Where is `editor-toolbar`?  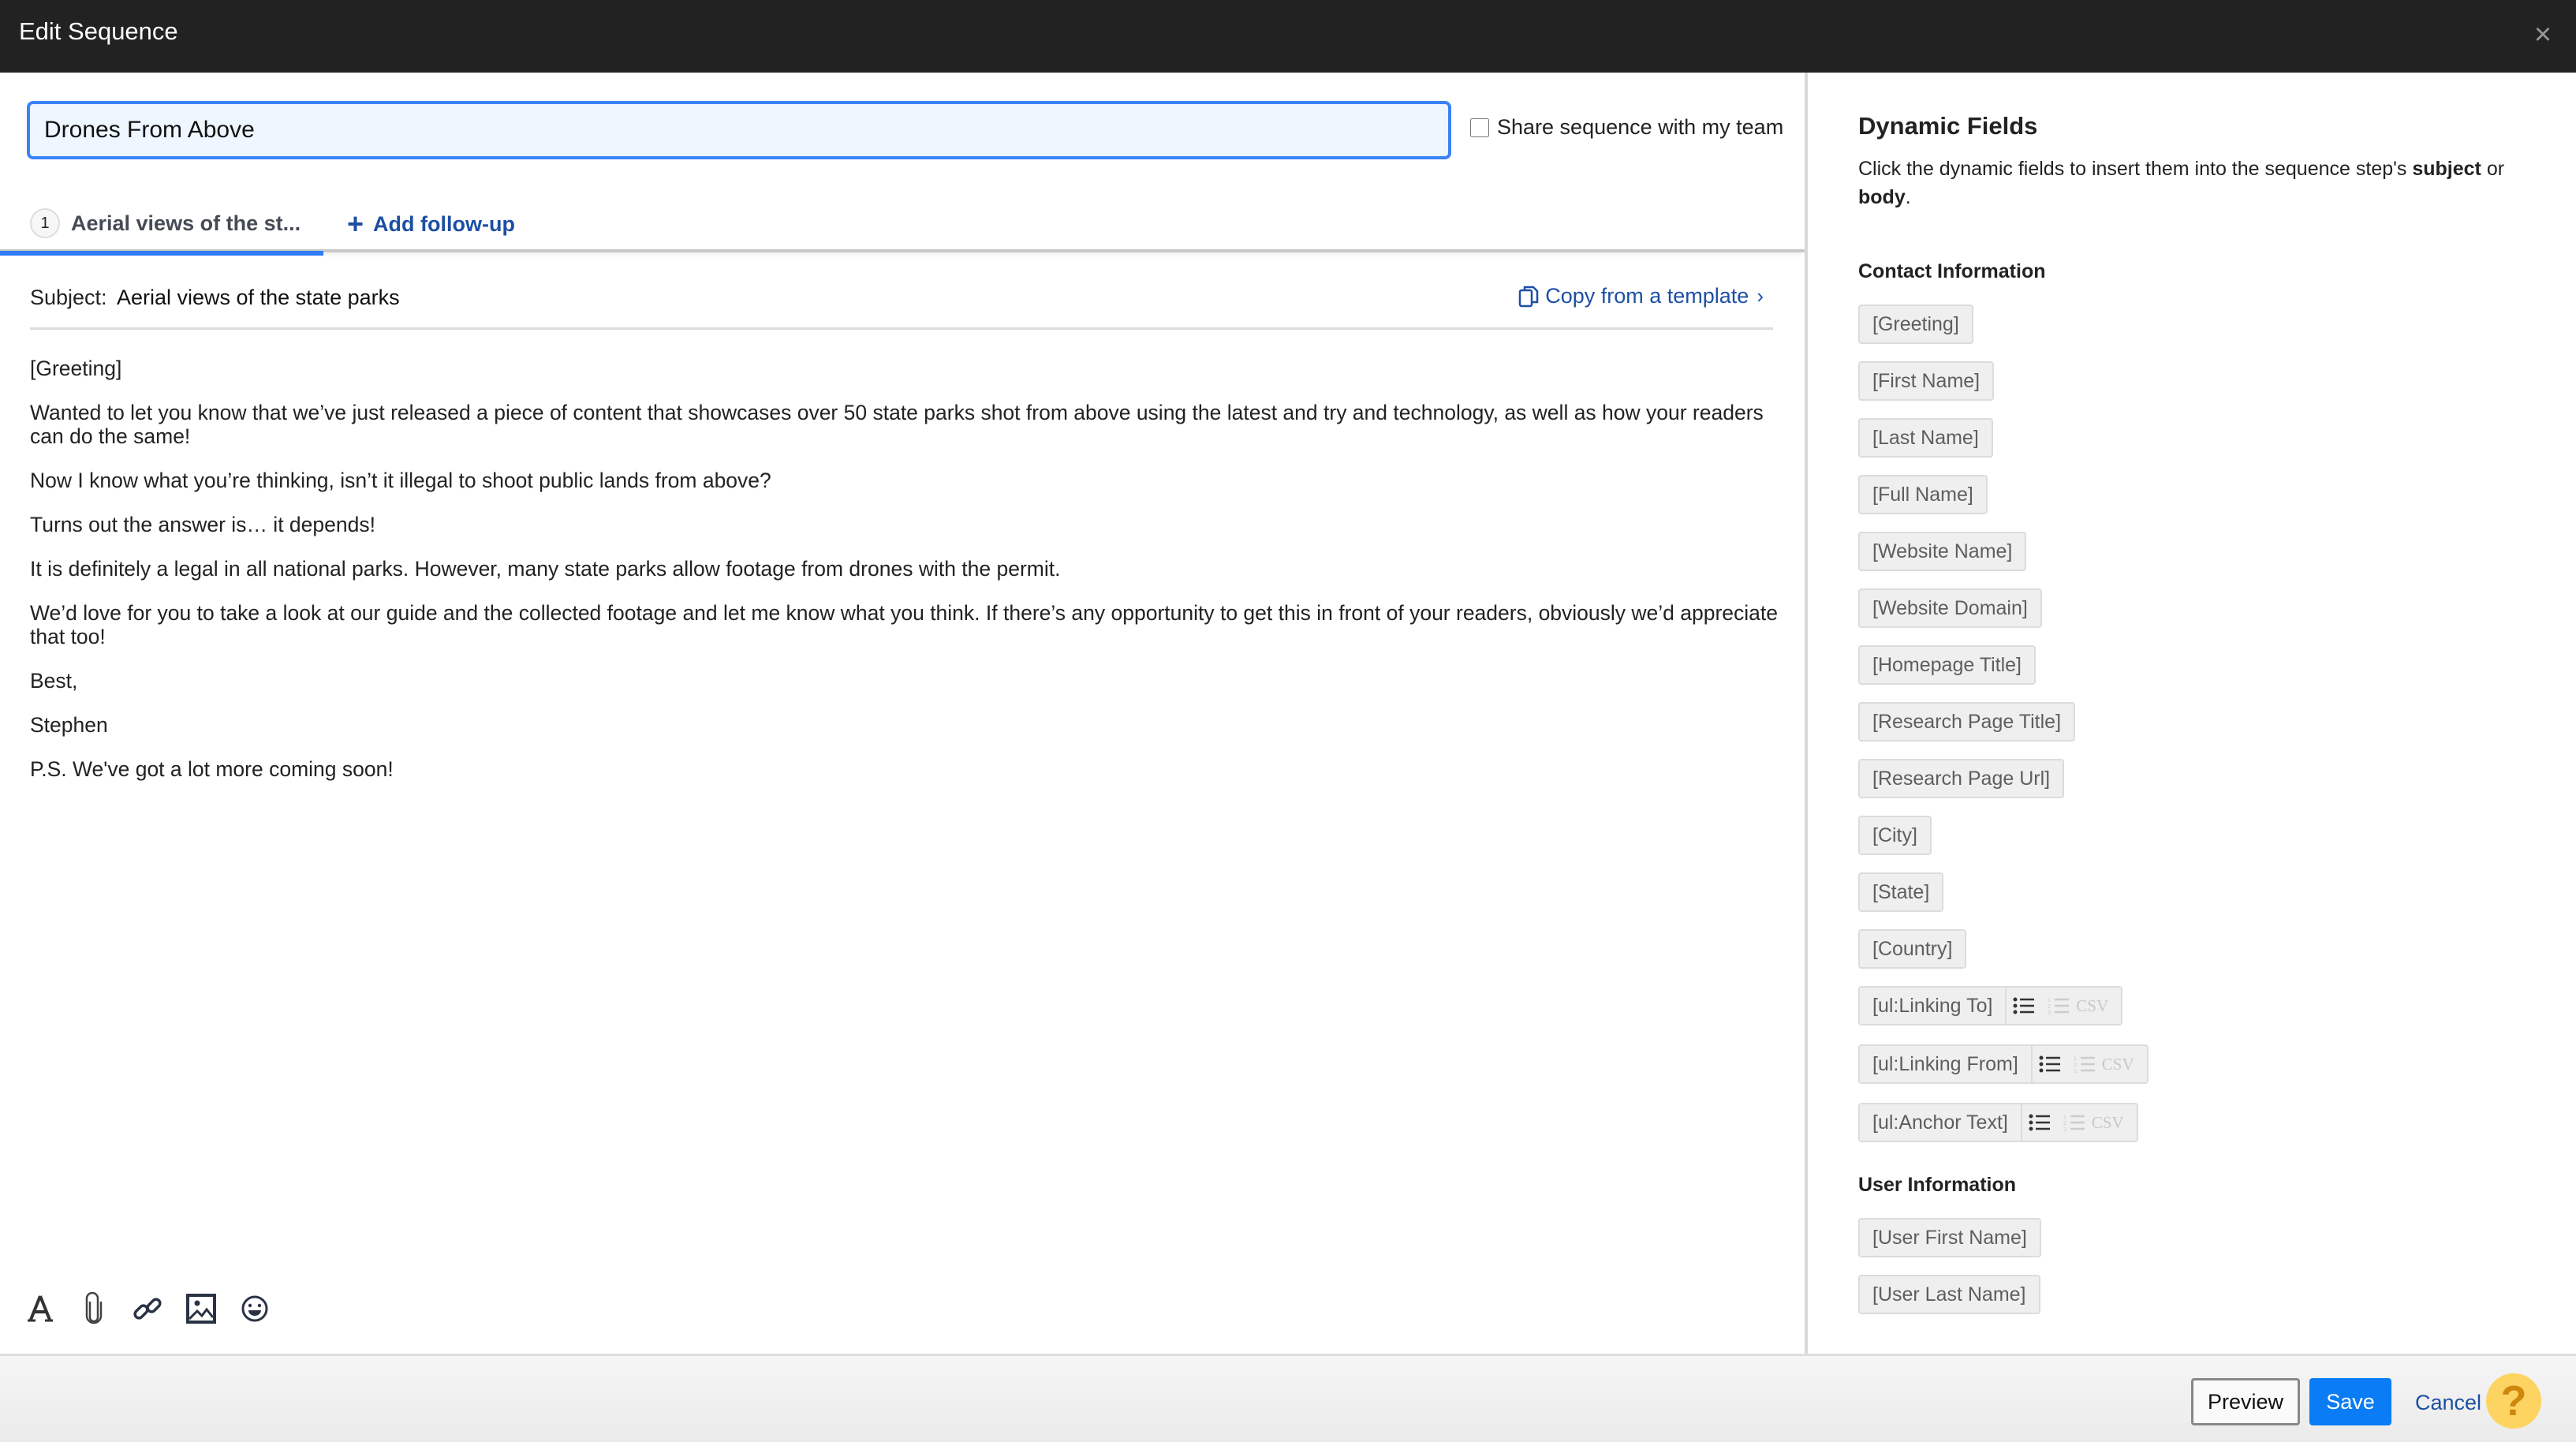
editor-toolbar is located at coordinates (158, 1308).